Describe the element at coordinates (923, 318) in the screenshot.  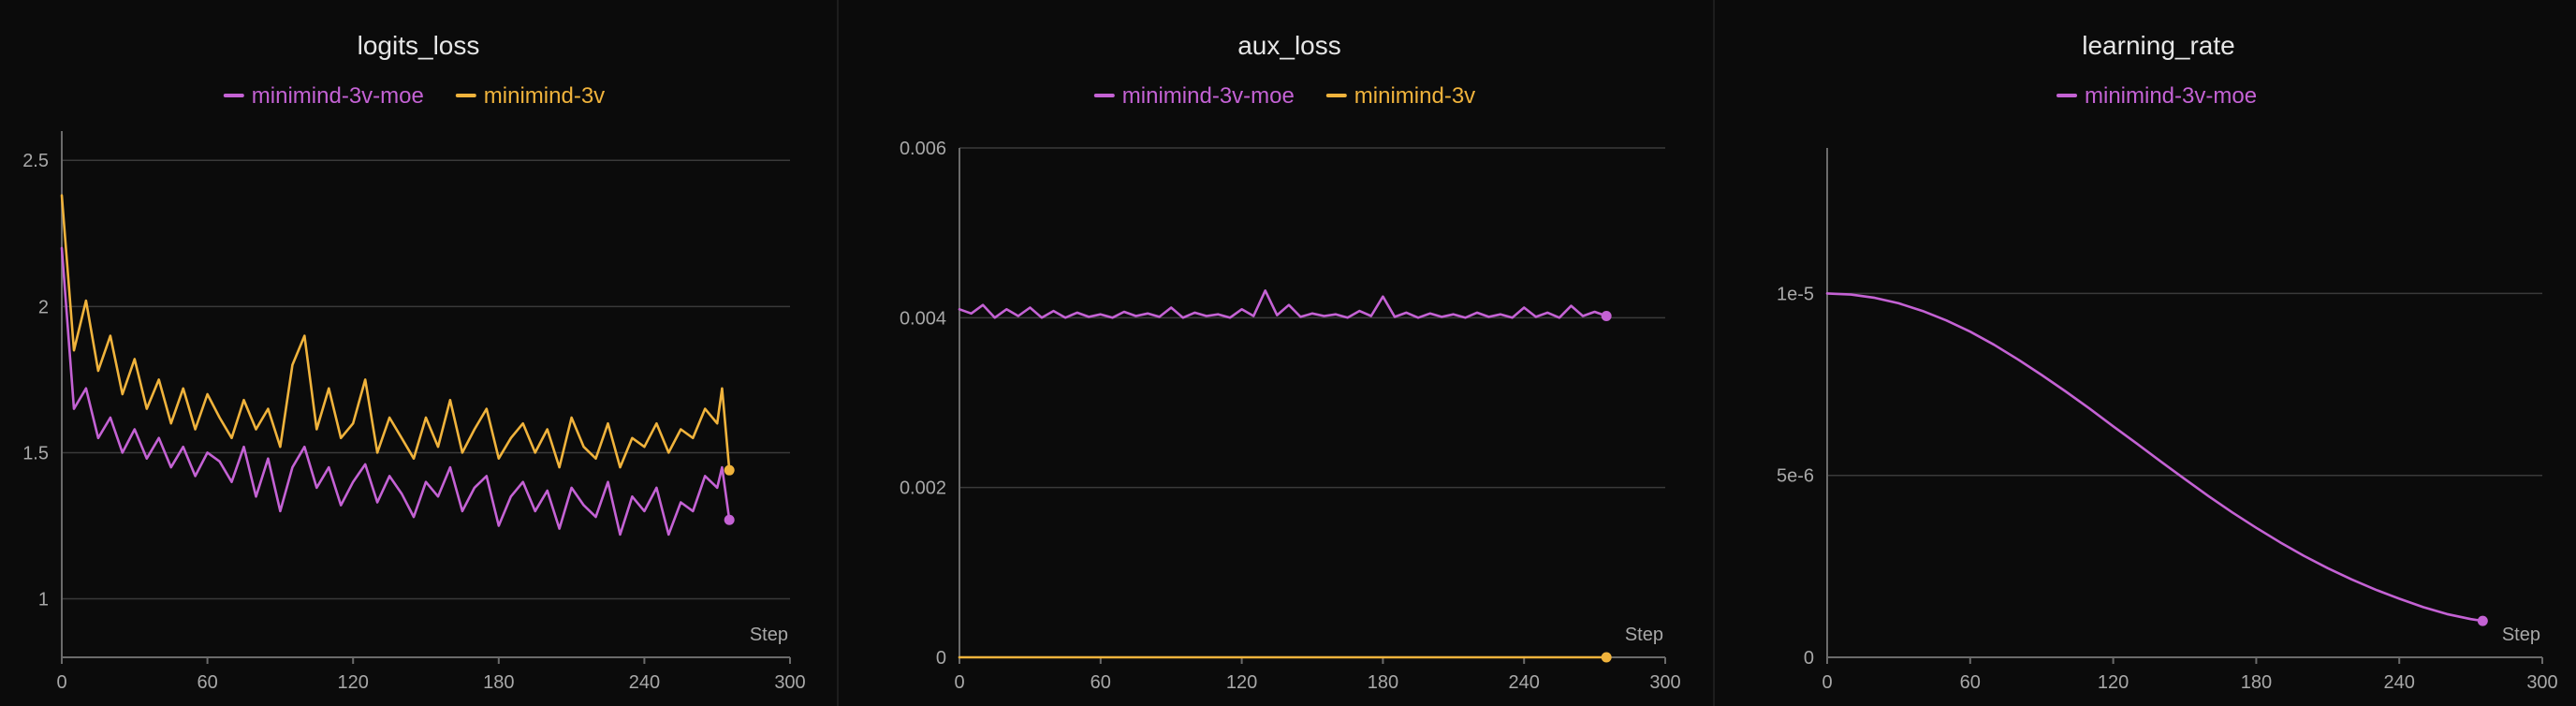
I see `y-tick-label: 0.004` at that location.